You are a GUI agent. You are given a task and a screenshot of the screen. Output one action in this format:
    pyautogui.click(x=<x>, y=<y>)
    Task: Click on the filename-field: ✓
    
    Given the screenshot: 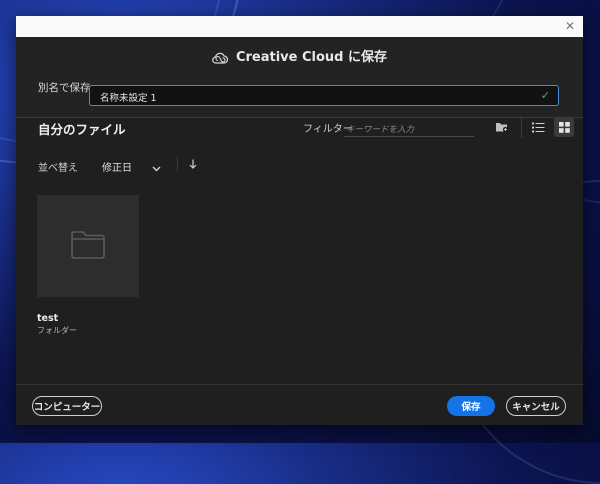 What is the action you would take?
    pyautogui.click(x=324, y=95)
    